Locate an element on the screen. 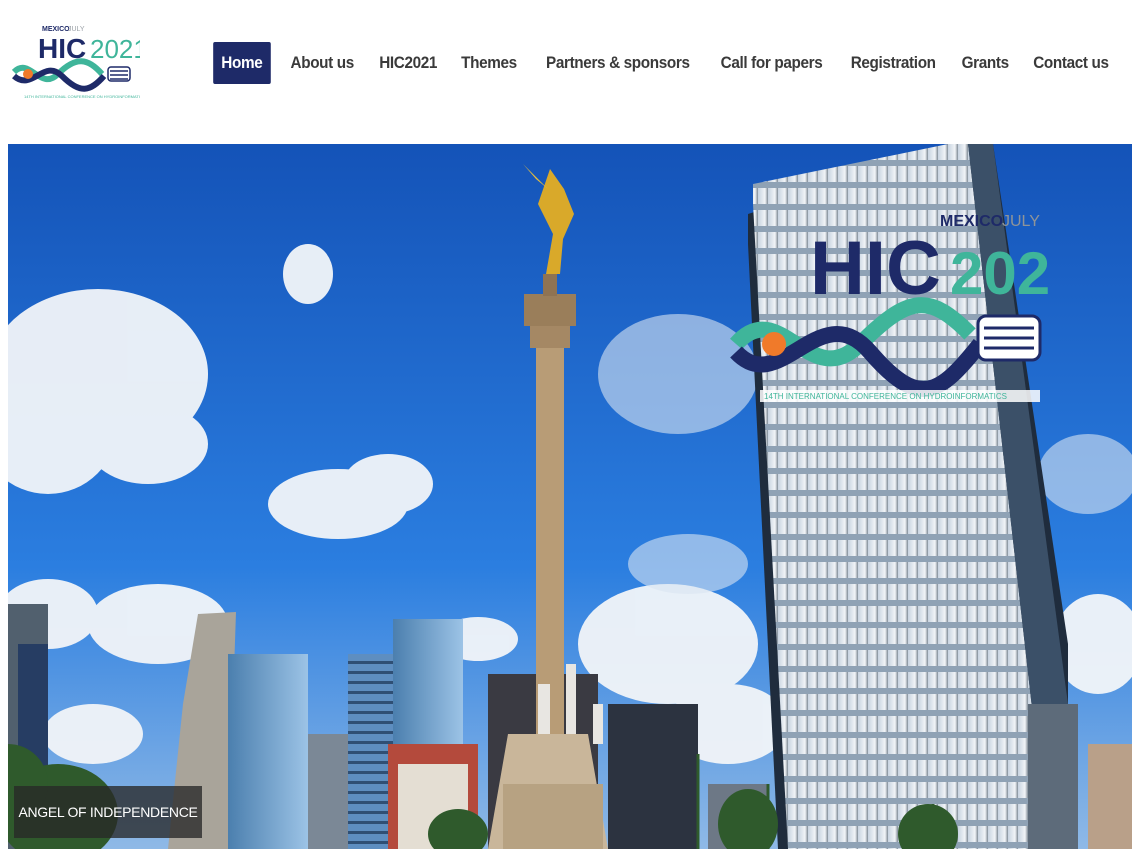  nav-grants: Grants is located at coordinates (984, 63).